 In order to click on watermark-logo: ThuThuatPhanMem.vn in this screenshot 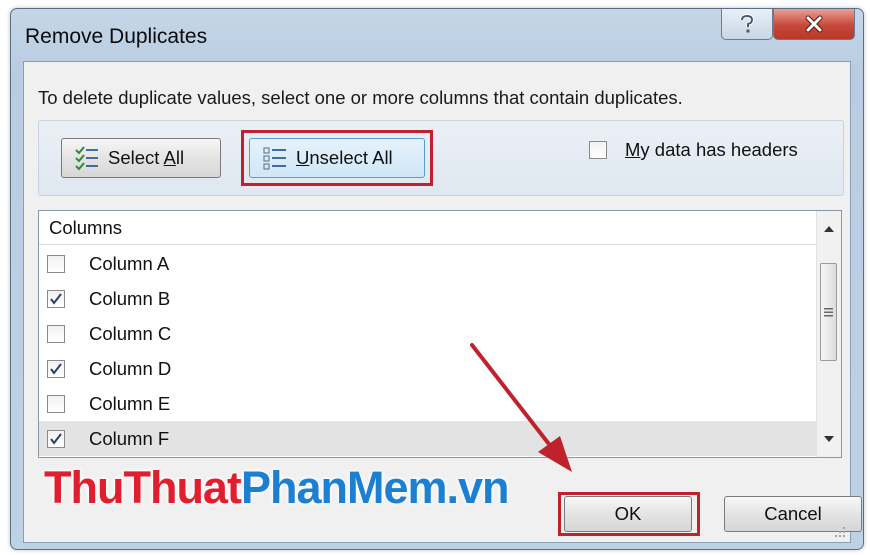, I will do `click(277, 487)`.